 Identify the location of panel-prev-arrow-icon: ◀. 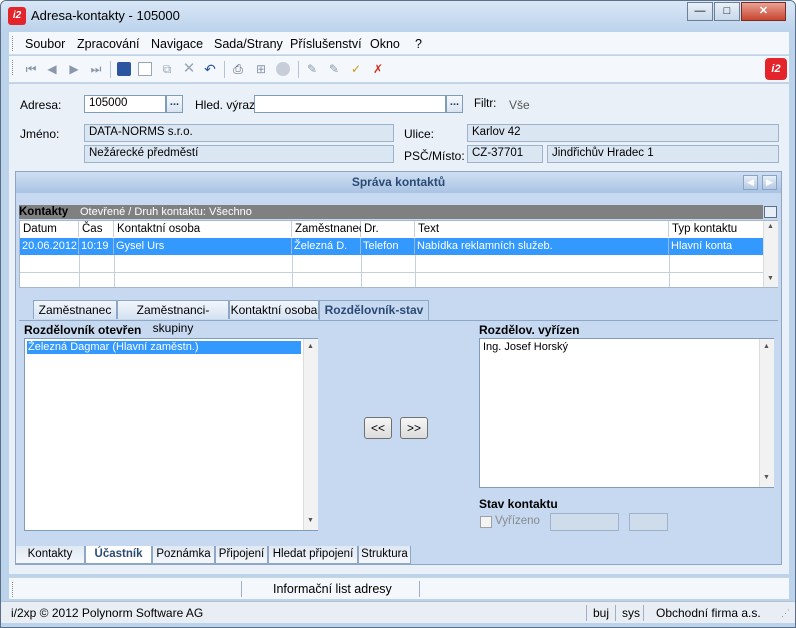
(750, 182).